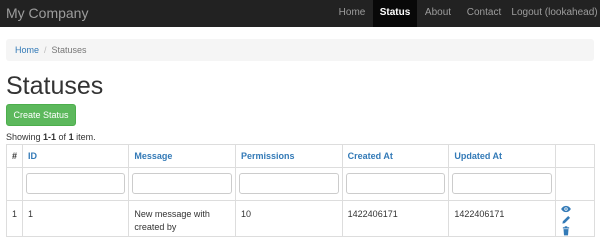  I want to click on page-title: Statuses, so click(55, 86).